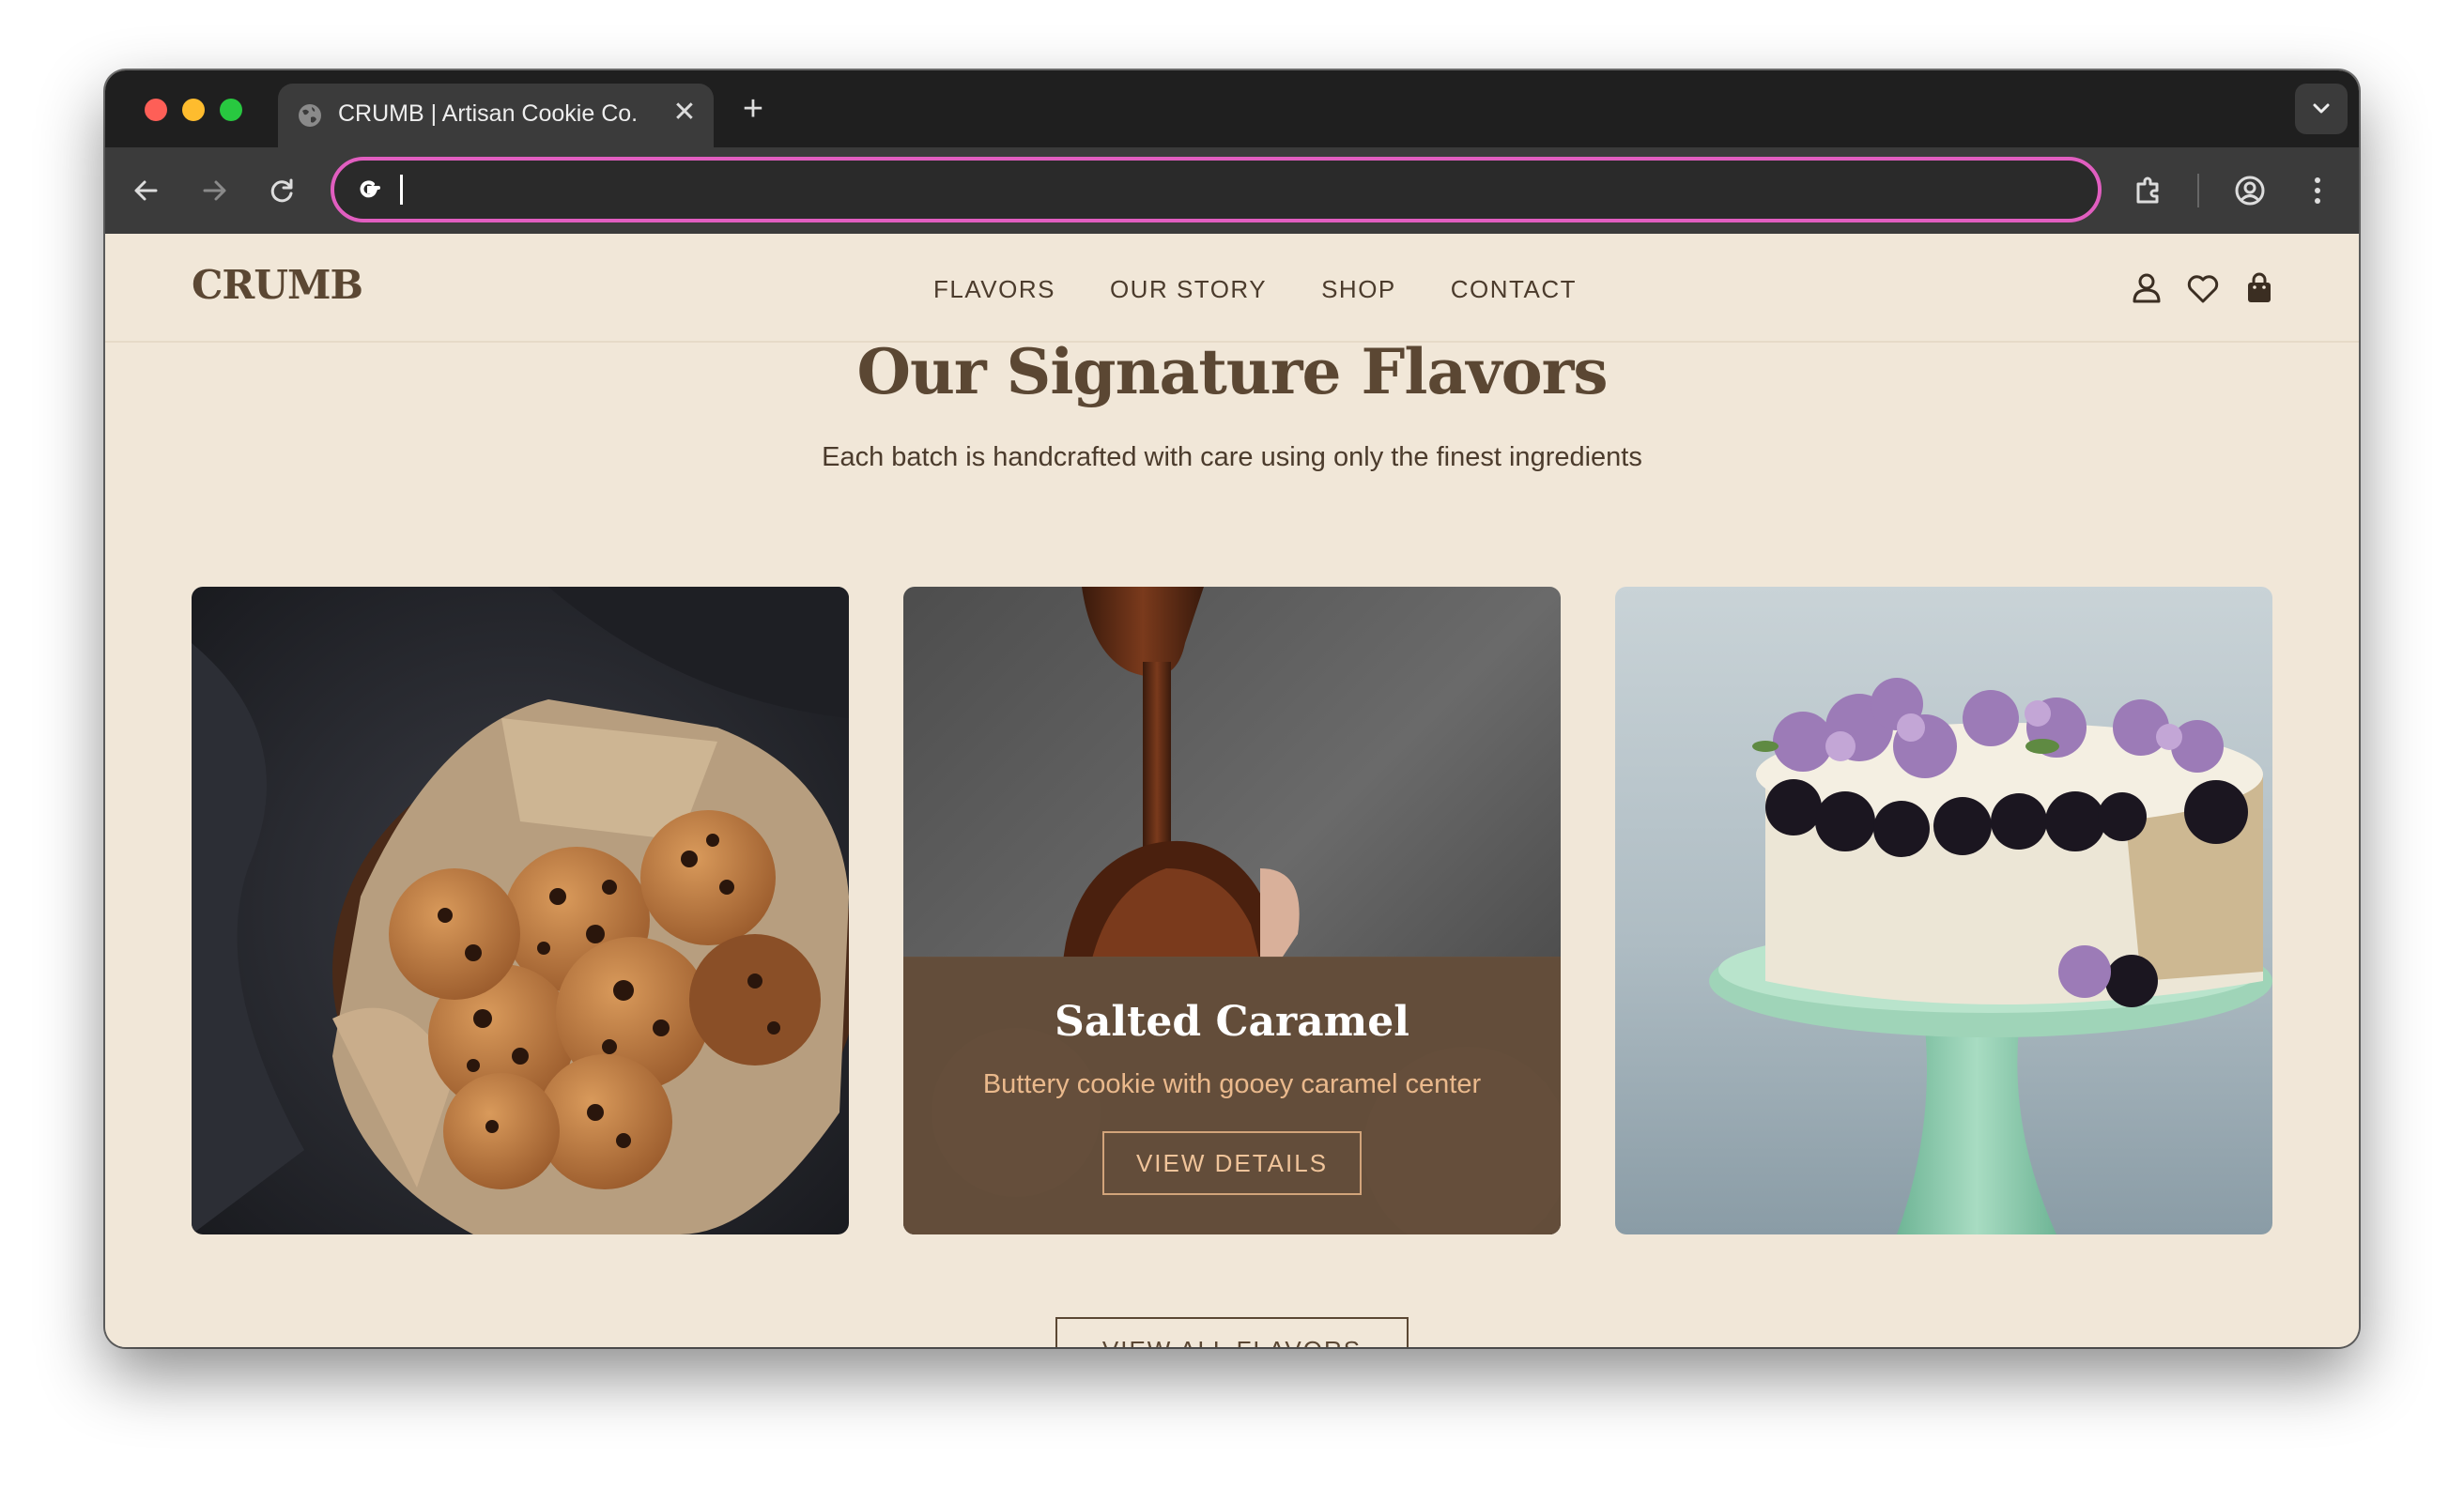 The width and height of the screenshot is (2464, 1487). I want to click on close-window-button, so click(156, 110).